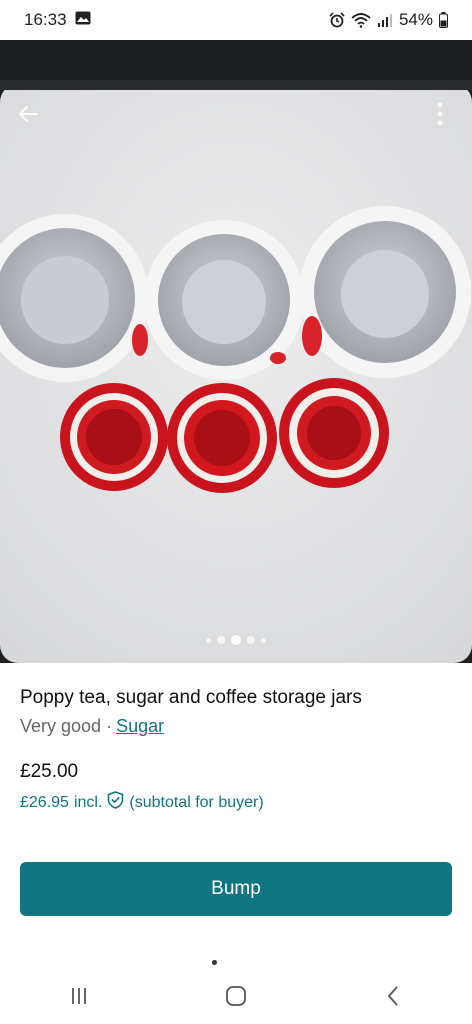  I want to click on recent-apps-button, so click(79, 996).